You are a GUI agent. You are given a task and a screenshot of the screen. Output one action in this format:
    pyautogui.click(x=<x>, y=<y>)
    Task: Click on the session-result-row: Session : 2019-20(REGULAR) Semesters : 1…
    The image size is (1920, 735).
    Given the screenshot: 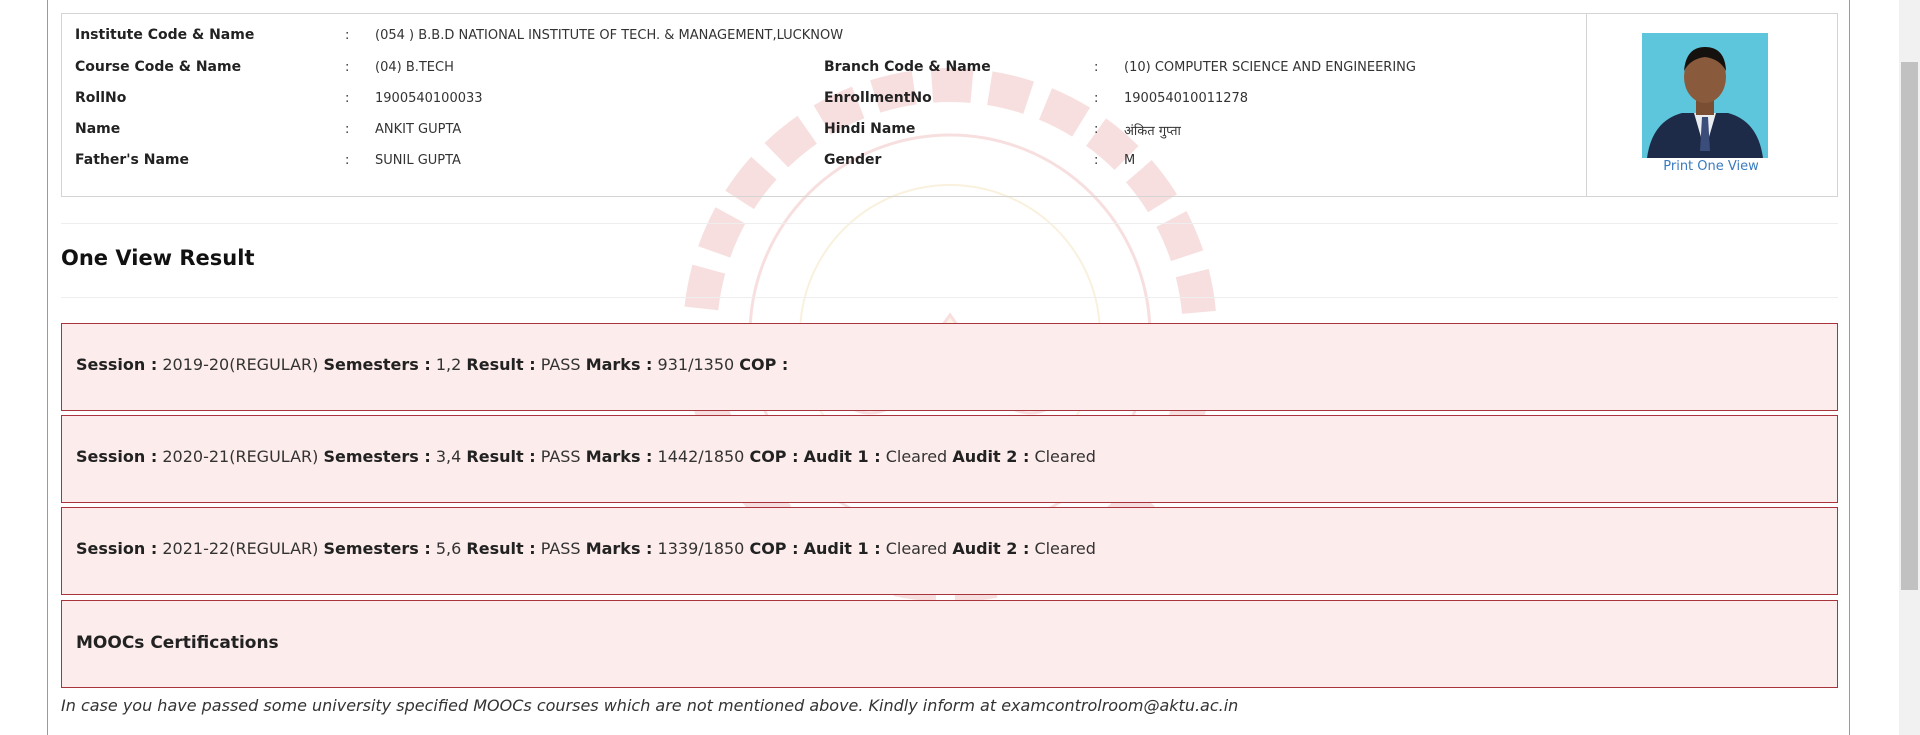 What is the action you would take?
    pyautogui.click(x=949, y=367)
    